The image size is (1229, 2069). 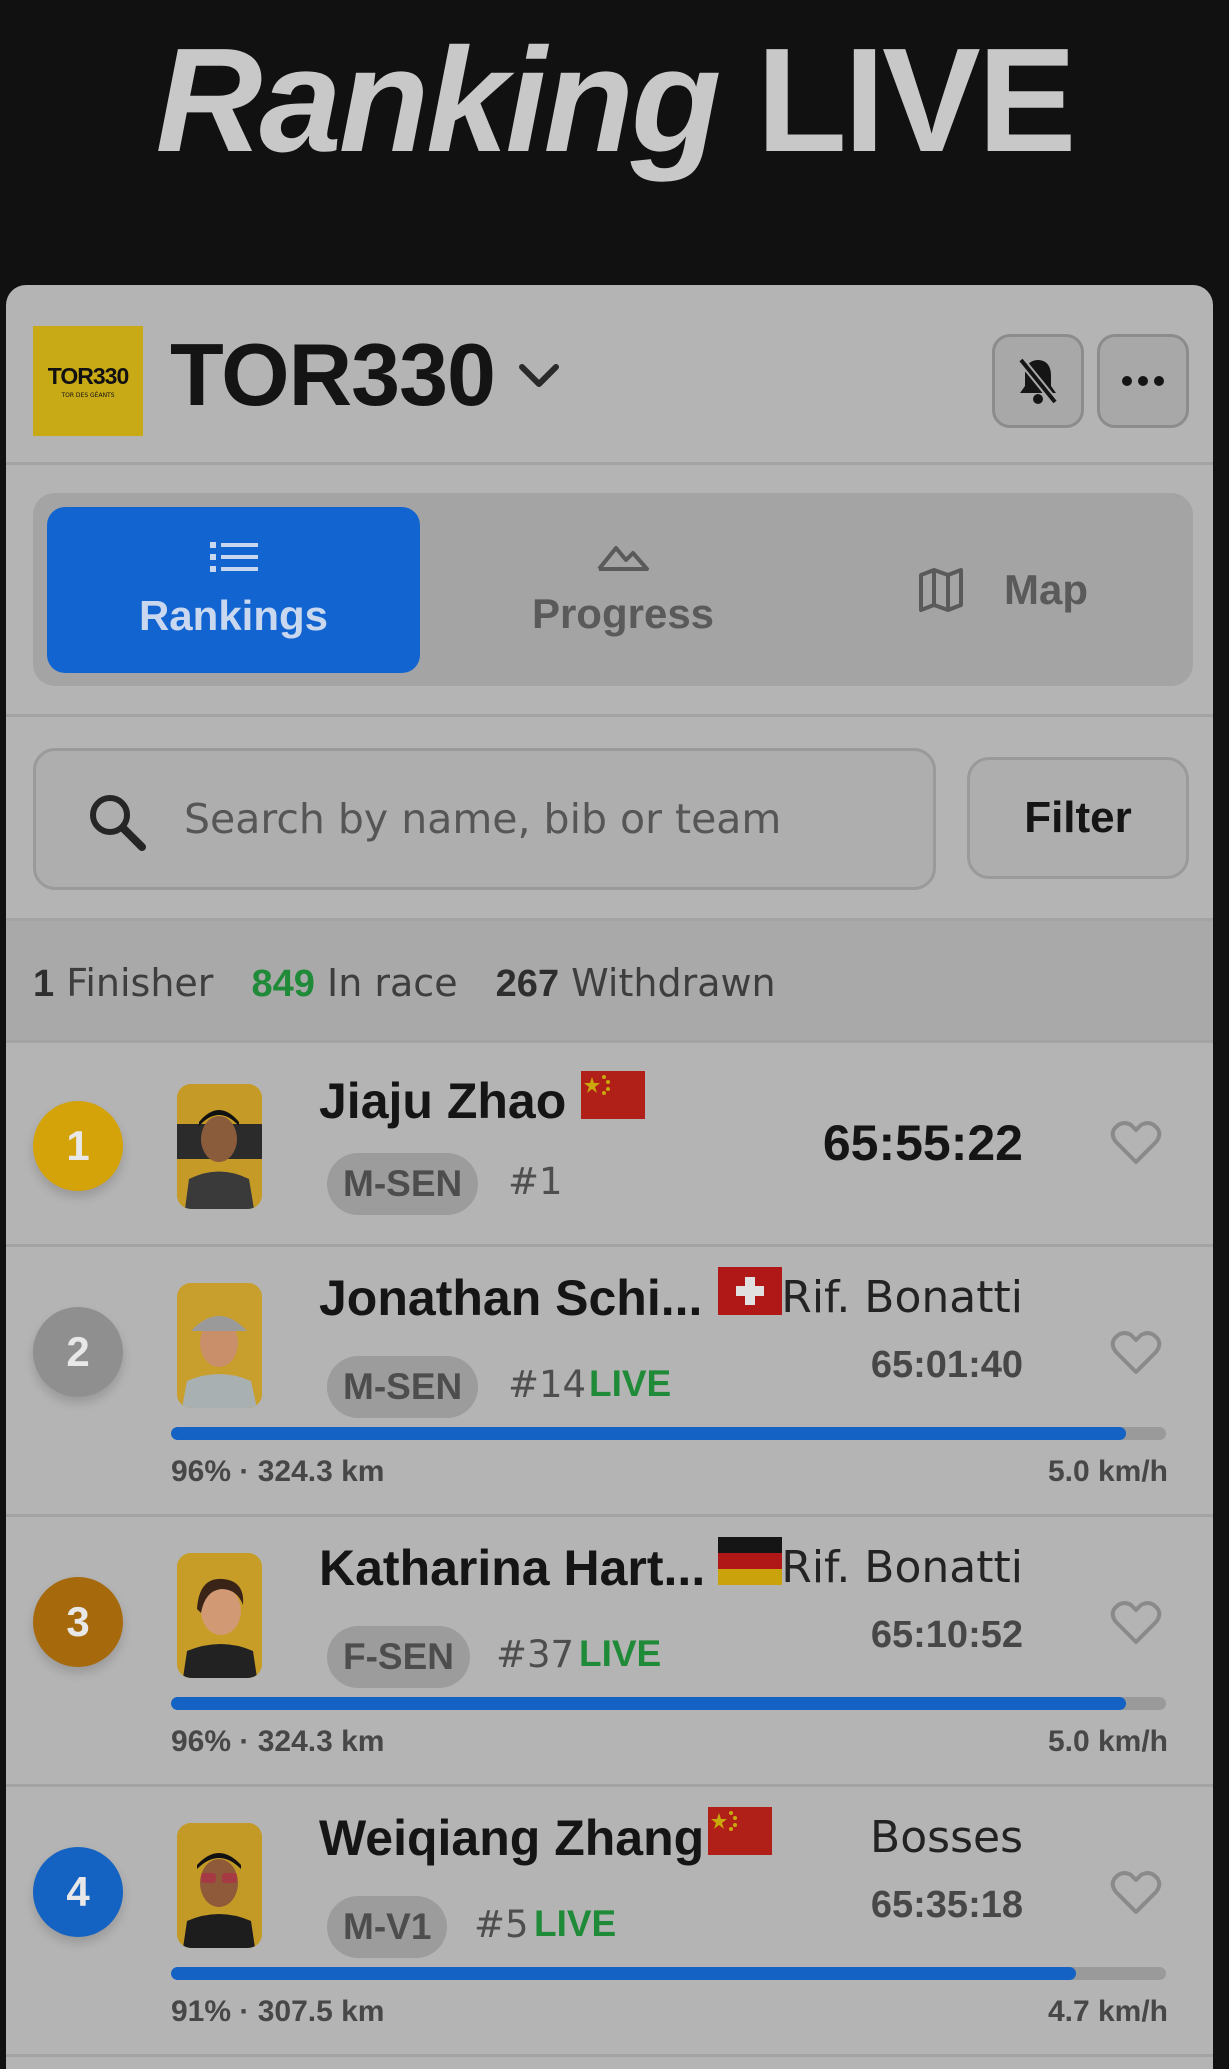 What do you see at coordinates (946, 1365) in the screenshot?
I see `race-time: 65:01:40` at bounding box center [946, 1365].